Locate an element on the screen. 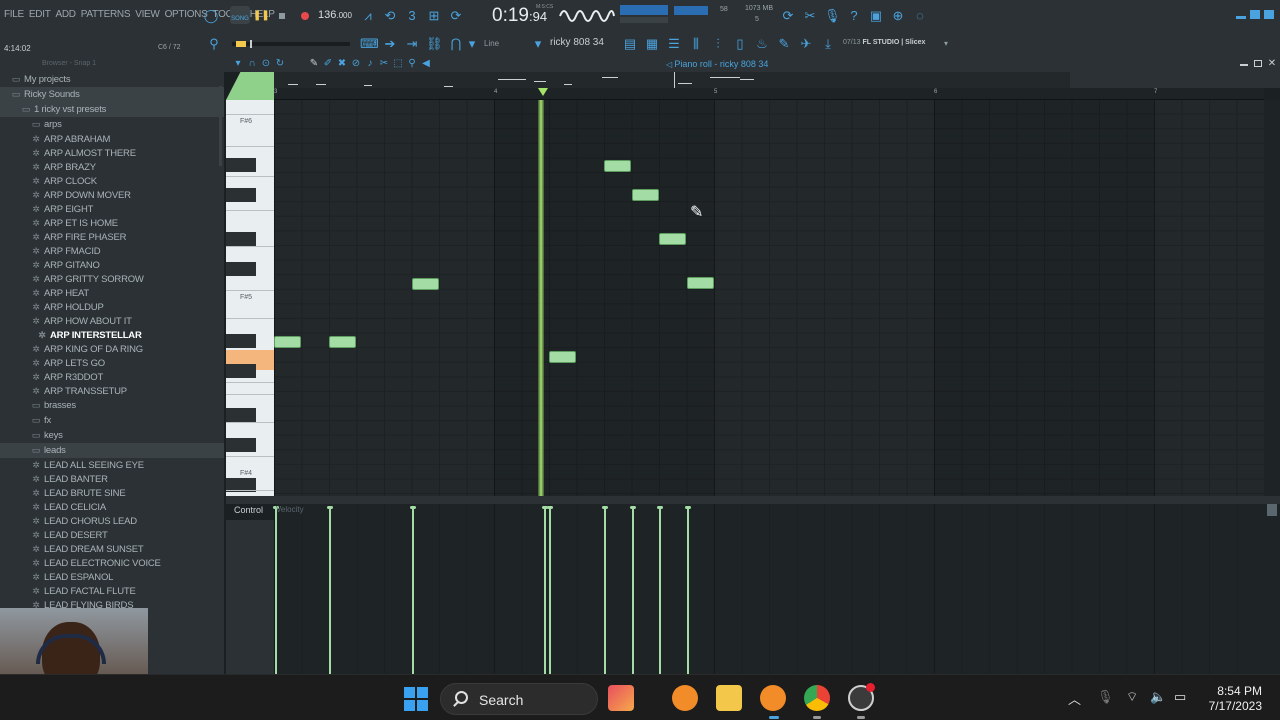 The width and height of the screenshot is (1280, 720). chat-icon: ◌ is located at coordinates (920, 16).